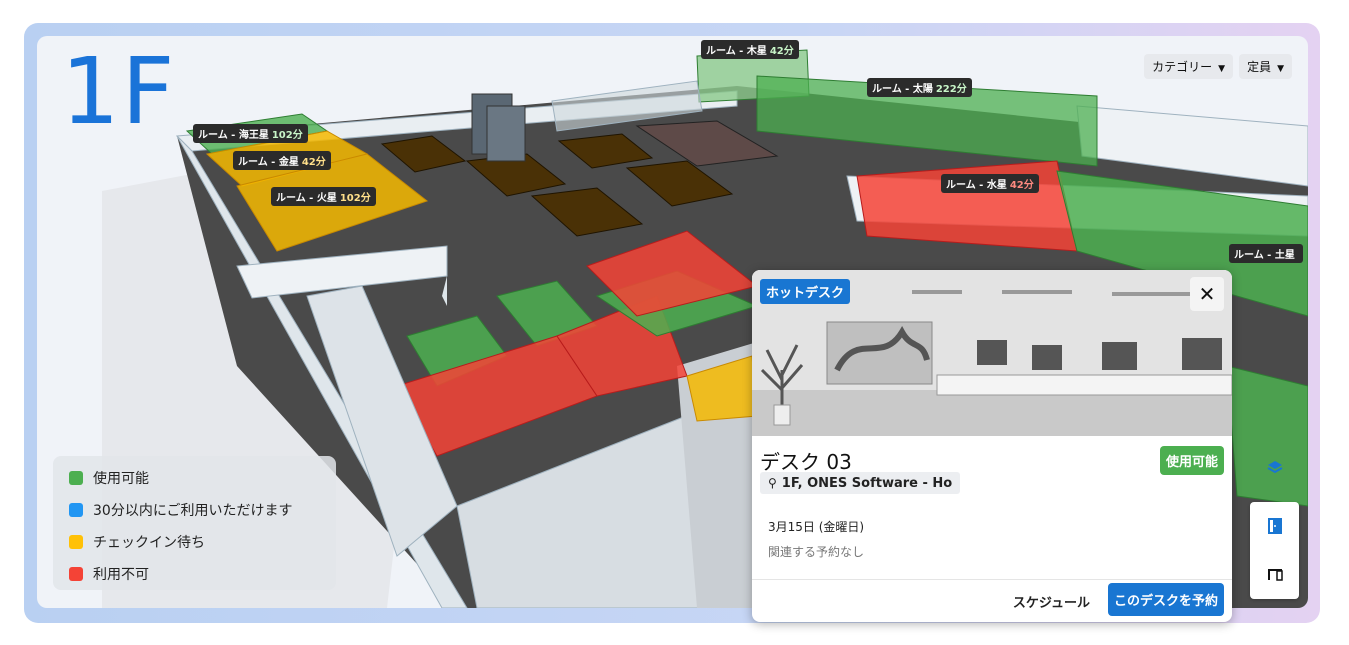 The height and width of the screenshot is (645, 1349). I want to click on status-legend: 使用可能 30分以内にご利用いただけます チェックイン待ち 利用不可, so click(194, 523).